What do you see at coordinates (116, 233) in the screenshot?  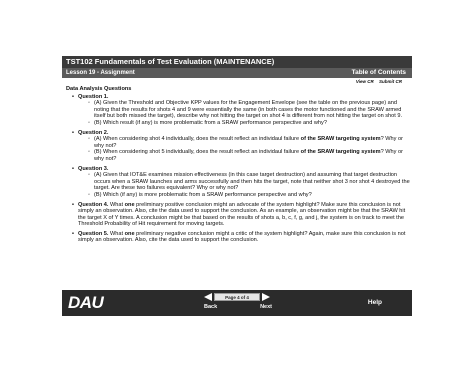 I see `question-5-text: What` at bounding box center [116, 233].